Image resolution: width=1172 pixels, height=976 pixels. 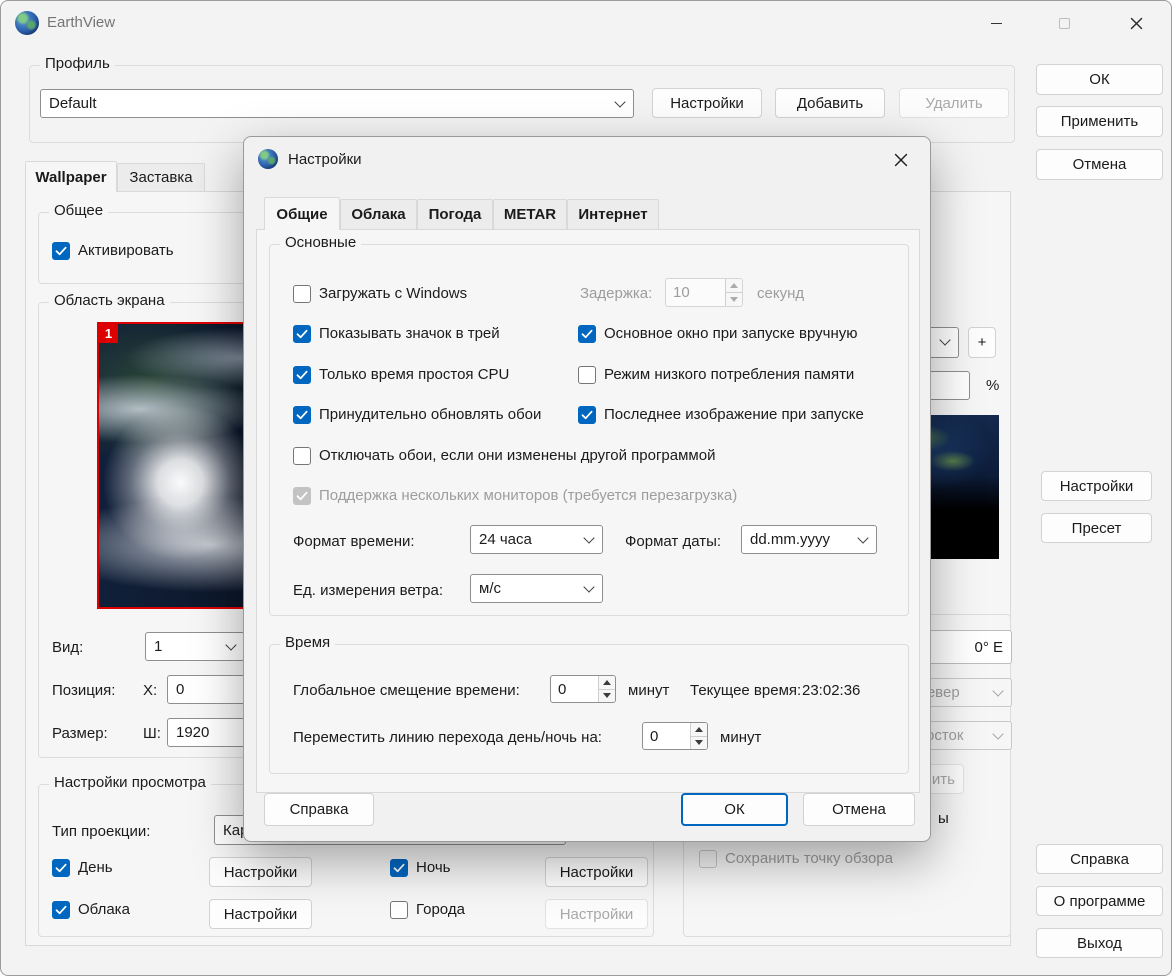 What do you see at coordinates (396, 333) in the screenshot?
I see `tray-icon-checkbox: Показывать значок в трей` at bounding box center [396, 333].